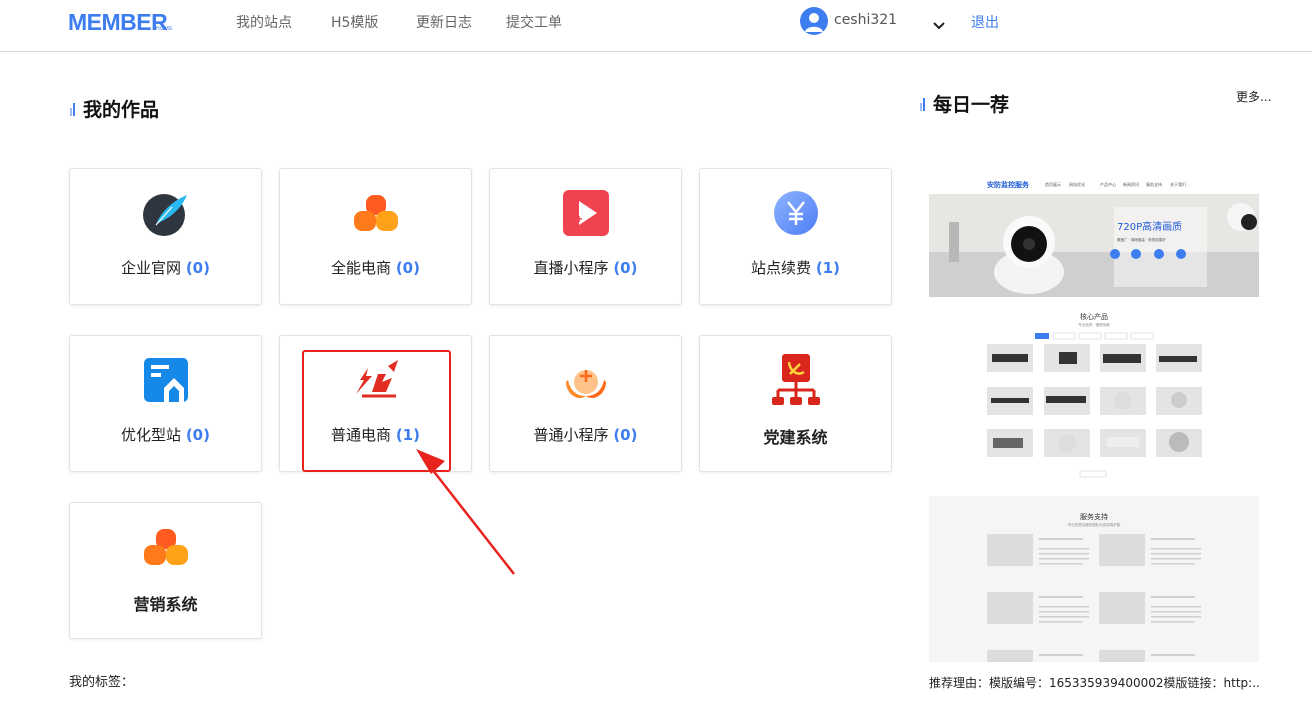 The width and height of the screenshot is (1312, 718). I want to click on card-all-in-one-ecommerce: 全能电商 (0), so click(375, 236).